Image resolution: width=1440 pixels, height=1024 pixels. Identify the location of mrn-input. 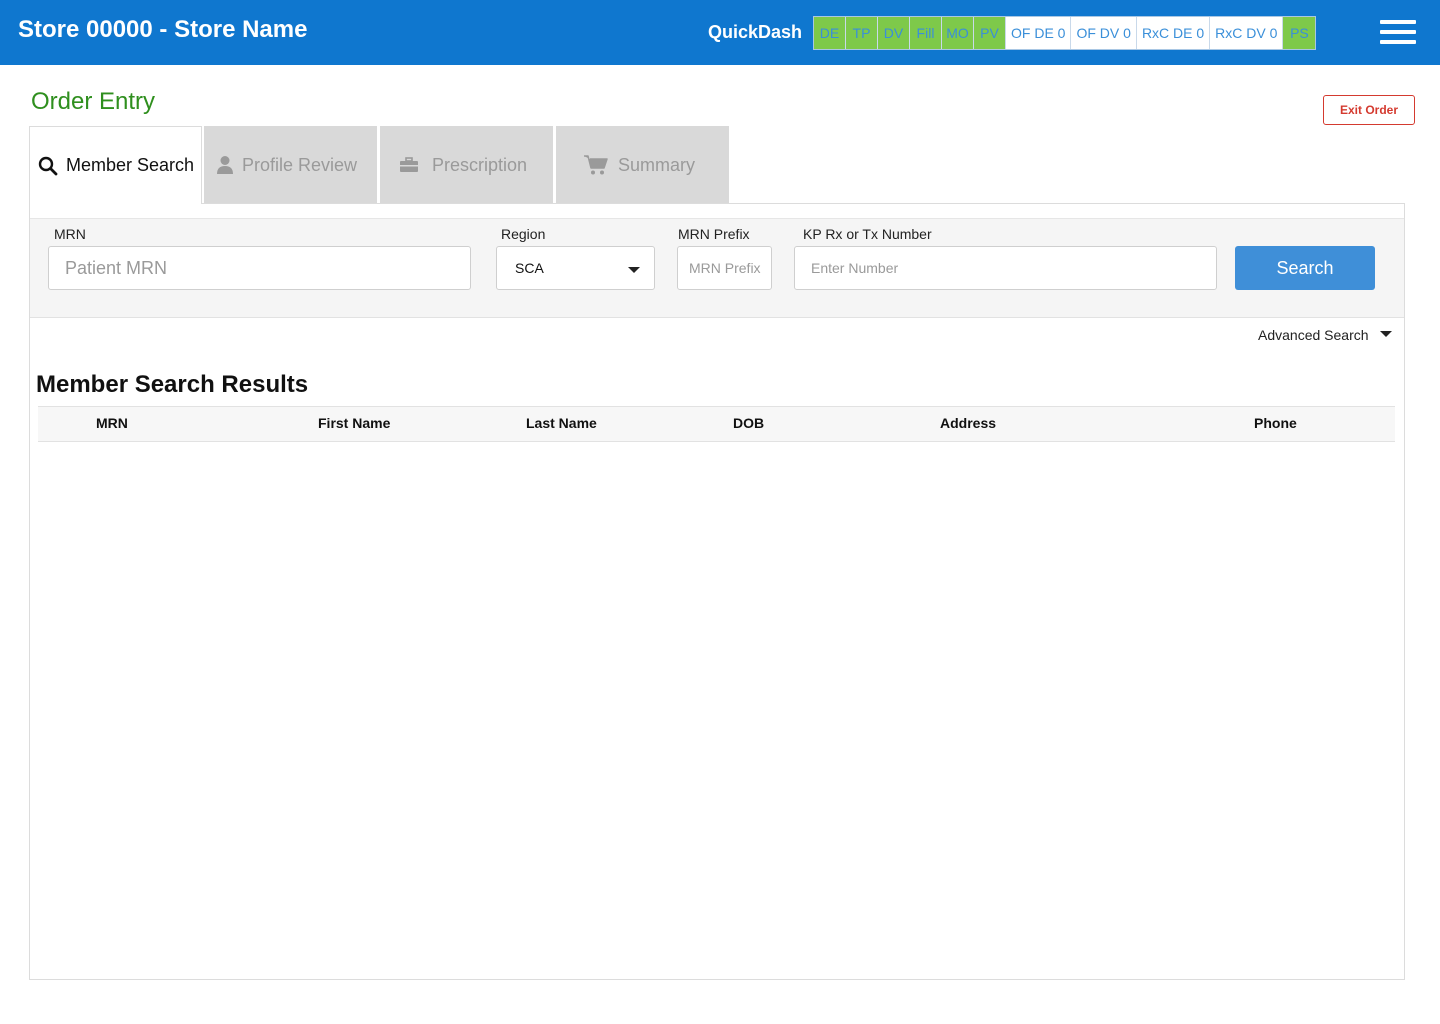
(259, 268).